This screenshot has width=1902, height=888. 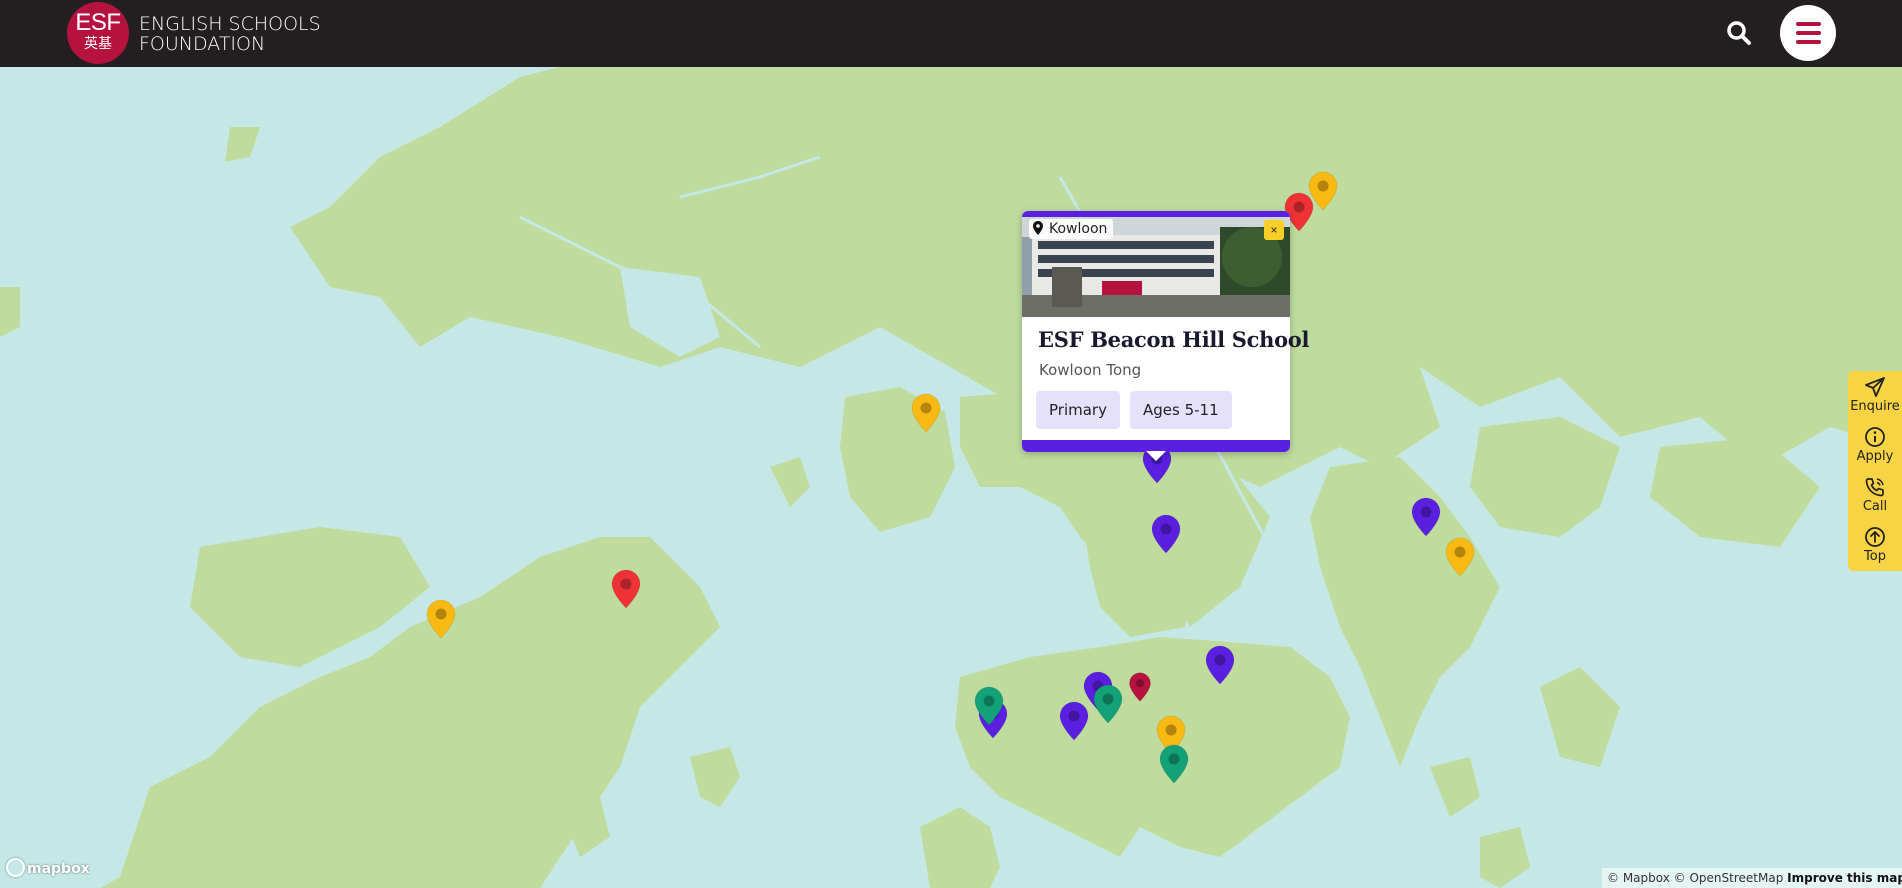 I want to click on tag-level: Primary, so click(x=1078, y=410).